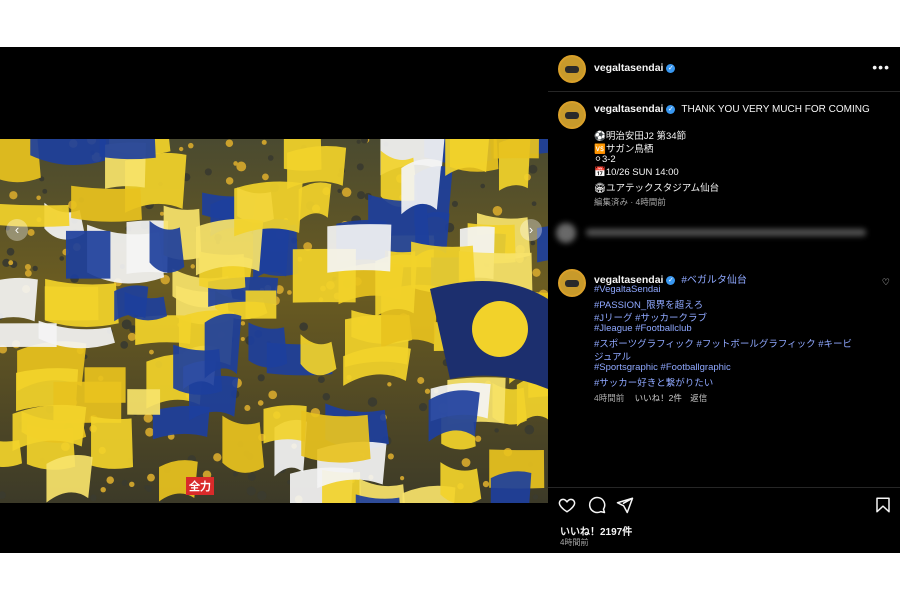  What do you see at coordinates (605, 159) in the screenshot?
I see `caption-line: ⚪3-2` at bounding box center [605, 159].